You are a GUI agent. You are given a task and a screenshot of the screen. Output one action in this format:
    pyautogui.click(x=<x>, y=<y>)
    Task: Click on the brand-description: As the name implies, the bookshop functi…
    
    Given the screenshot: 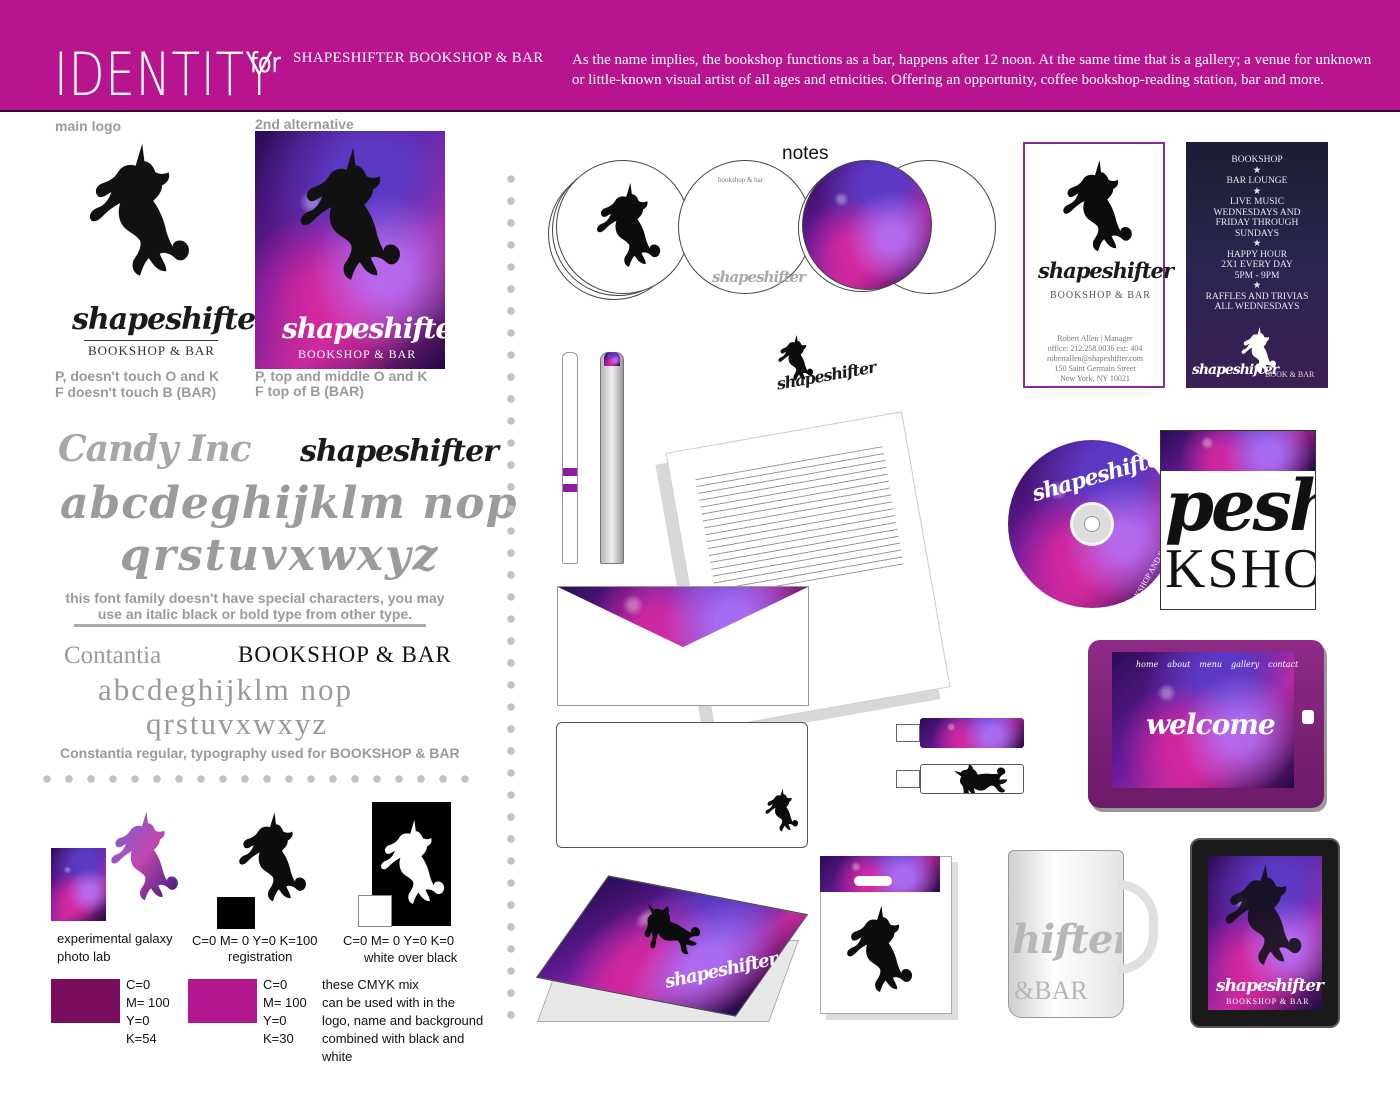 What is the action you would take?
    pyautogui.click(x=972, y=70)
    